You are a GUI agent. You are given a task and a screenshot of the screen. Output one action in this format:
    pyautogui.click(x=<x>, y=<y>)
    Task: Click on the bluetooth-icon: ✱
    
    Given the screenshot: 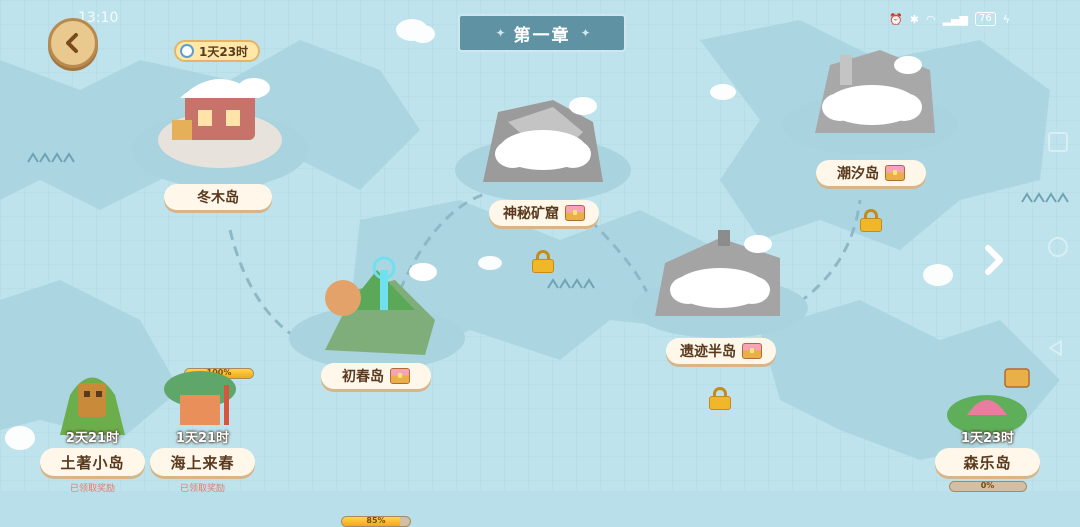 What is the action you would take?
    pyautogui.click(x=914, y=19)
    